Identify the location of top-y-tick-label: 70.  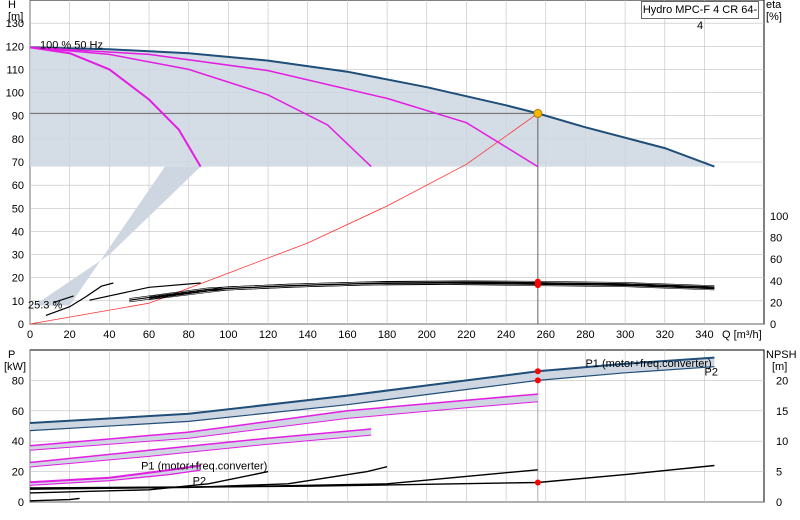
(18, 163).